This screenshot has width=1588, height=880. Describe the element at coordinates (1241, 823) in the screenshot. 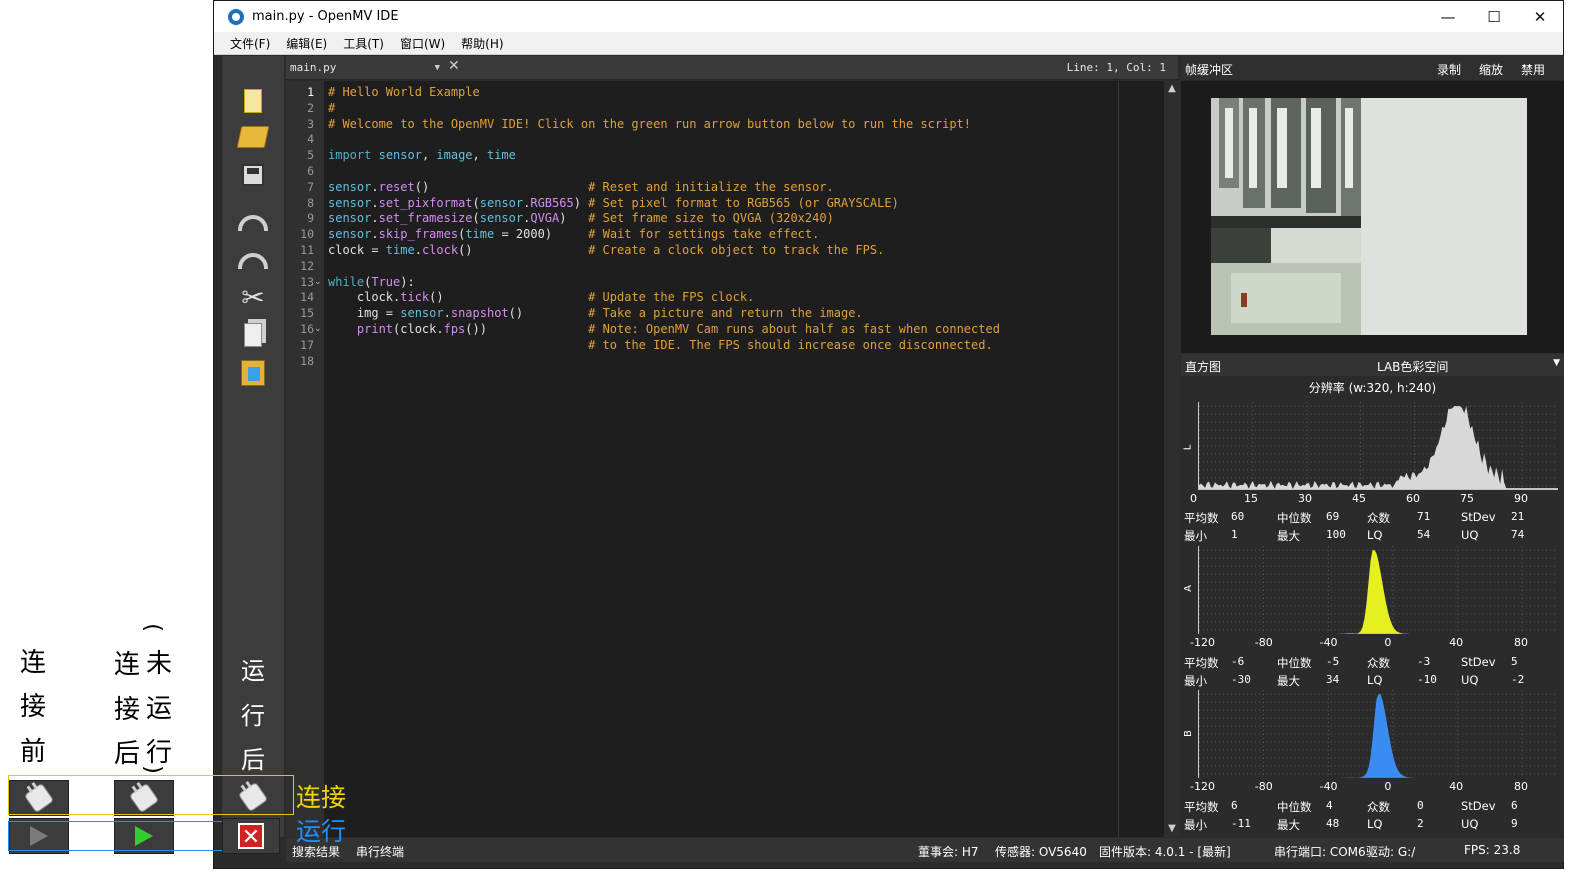

I see `stat-value: -11` at that location.